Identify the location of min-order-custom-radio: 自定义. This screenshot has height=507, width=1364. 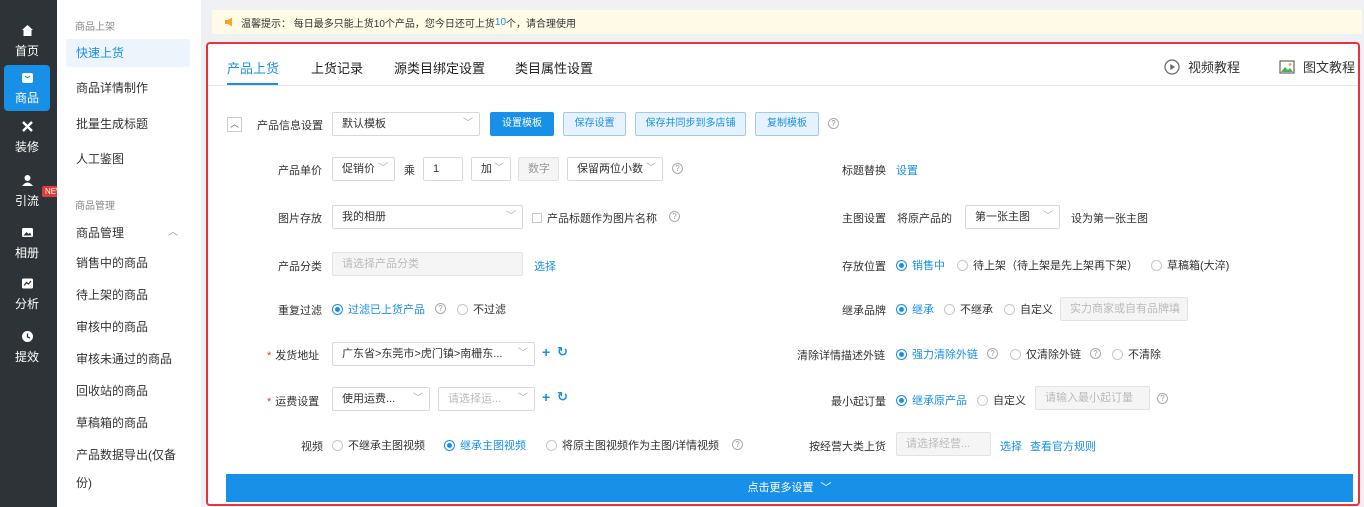
(1001, 400).